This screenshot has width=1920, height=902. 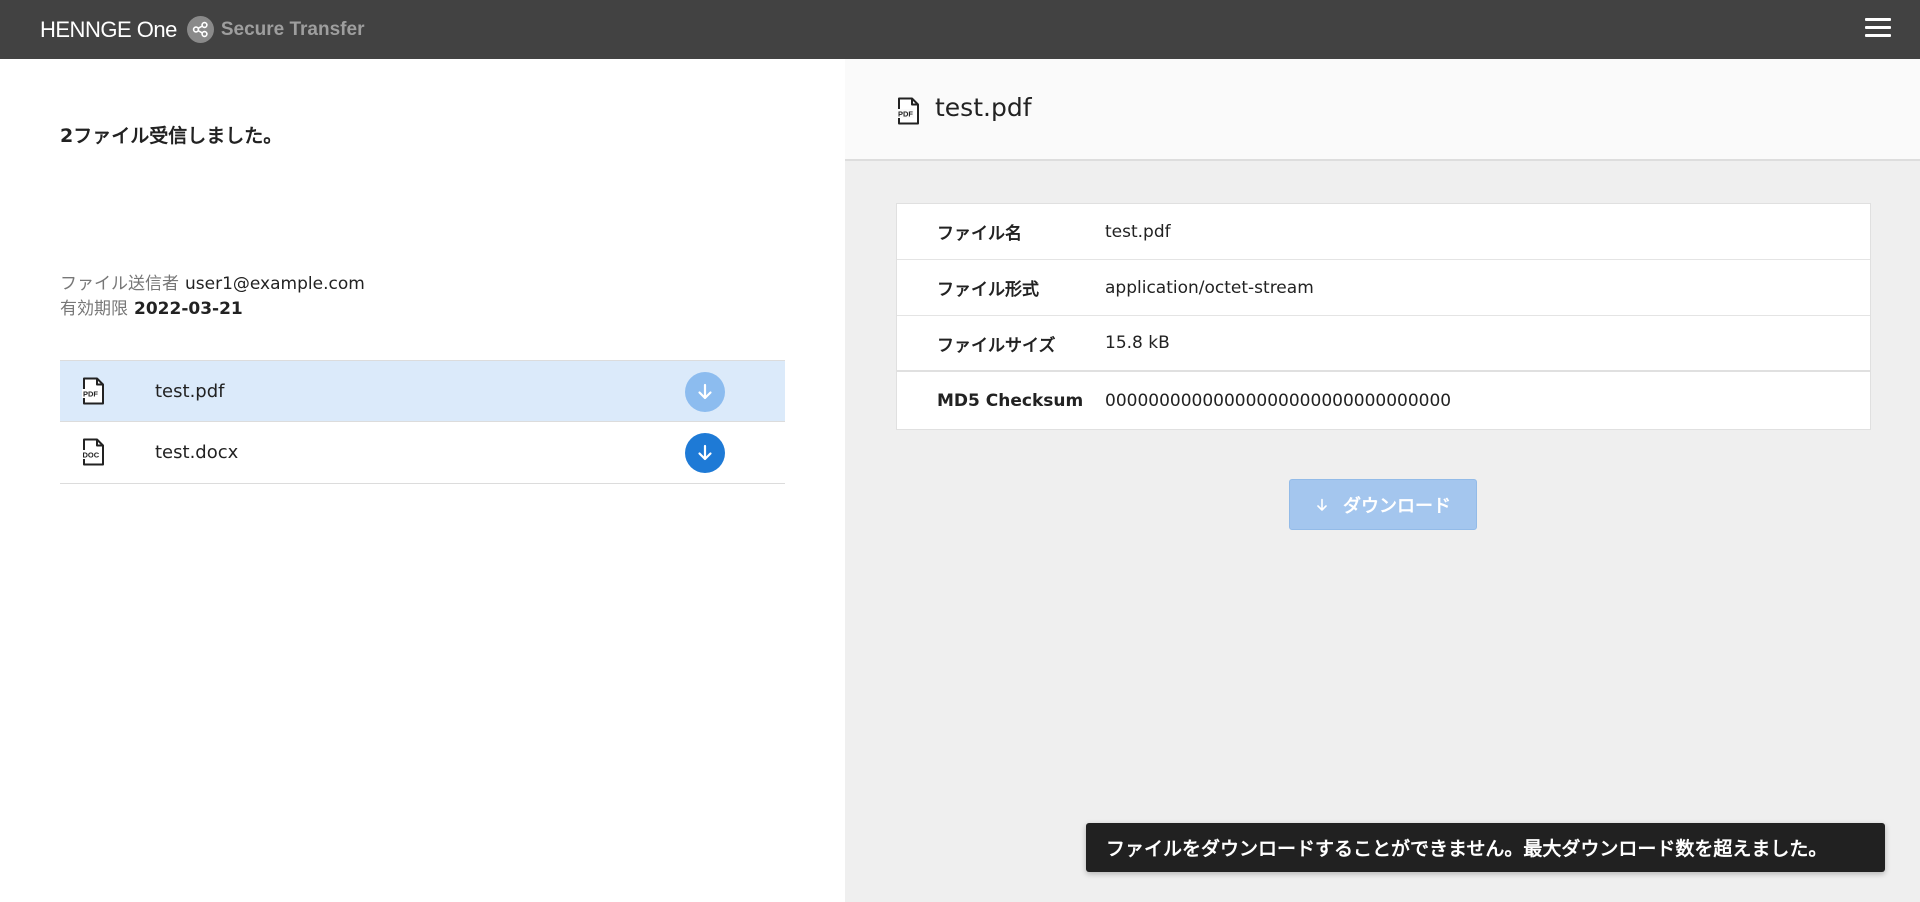 What do you see at coordinates (1383, 344) in the screenshot?
I see `detail-row: ファイルサイズ 15.8 kB` at bounding box center [1383, 344].